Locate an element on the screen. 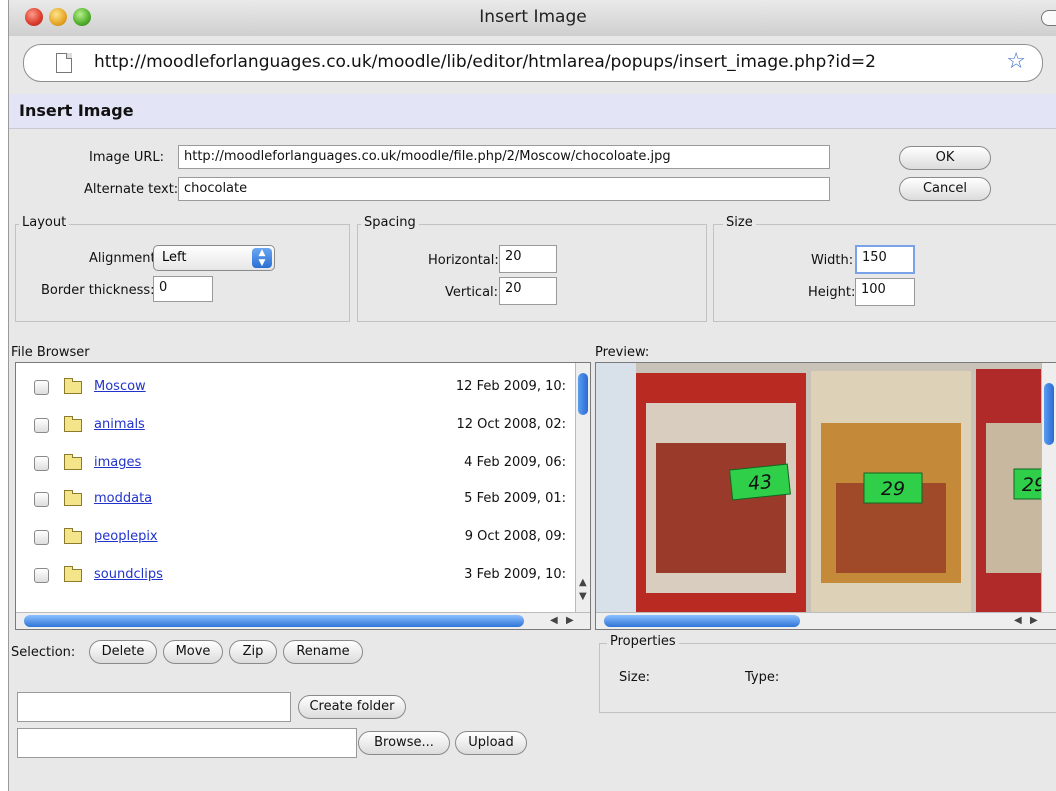 This screenshot has width=1056, height=791. upload-button: Upload is located at coordinates (491, 743).